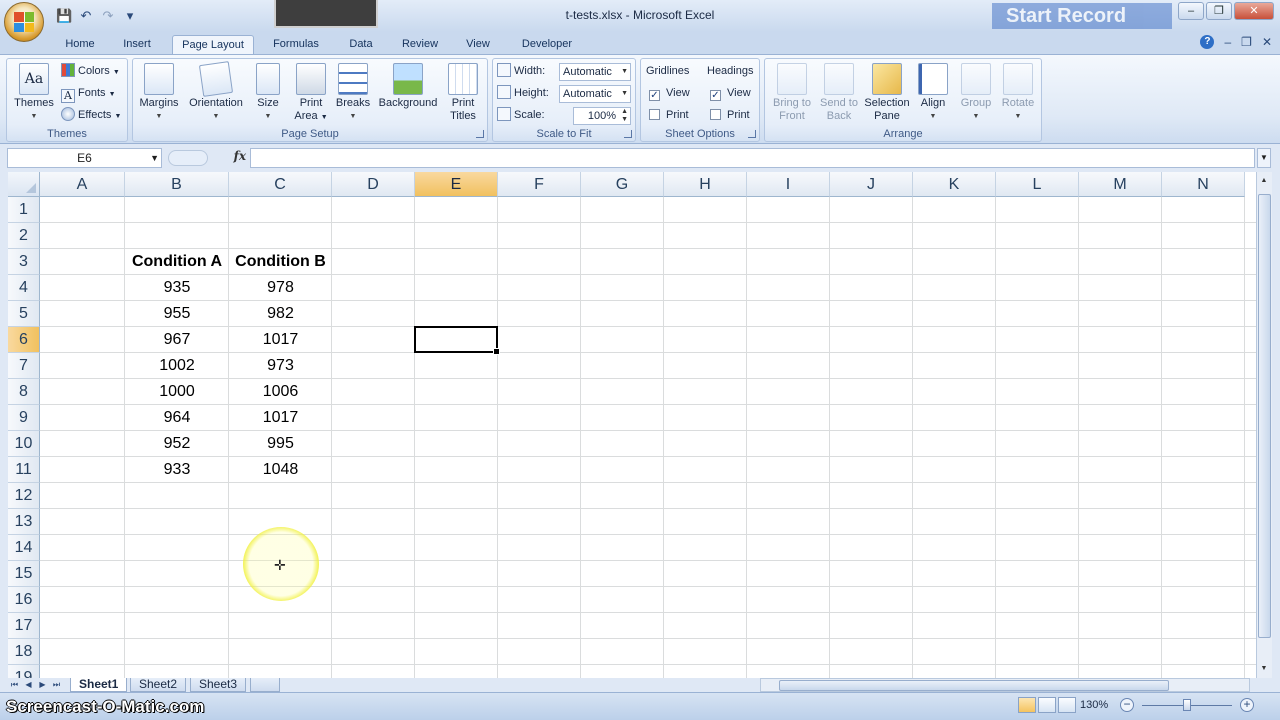  I want to click on insert-function-icon: fx, so click(240, 156).